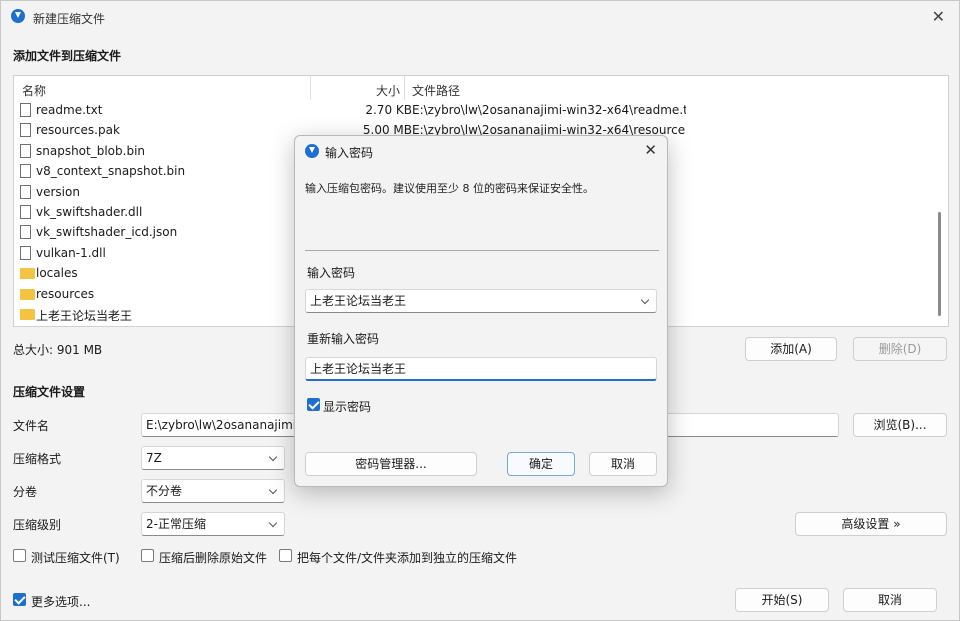  Describe the element at coordinates (481, 301) in the screenshot. I see `password-field: 上老王论坛当老王` at that location.